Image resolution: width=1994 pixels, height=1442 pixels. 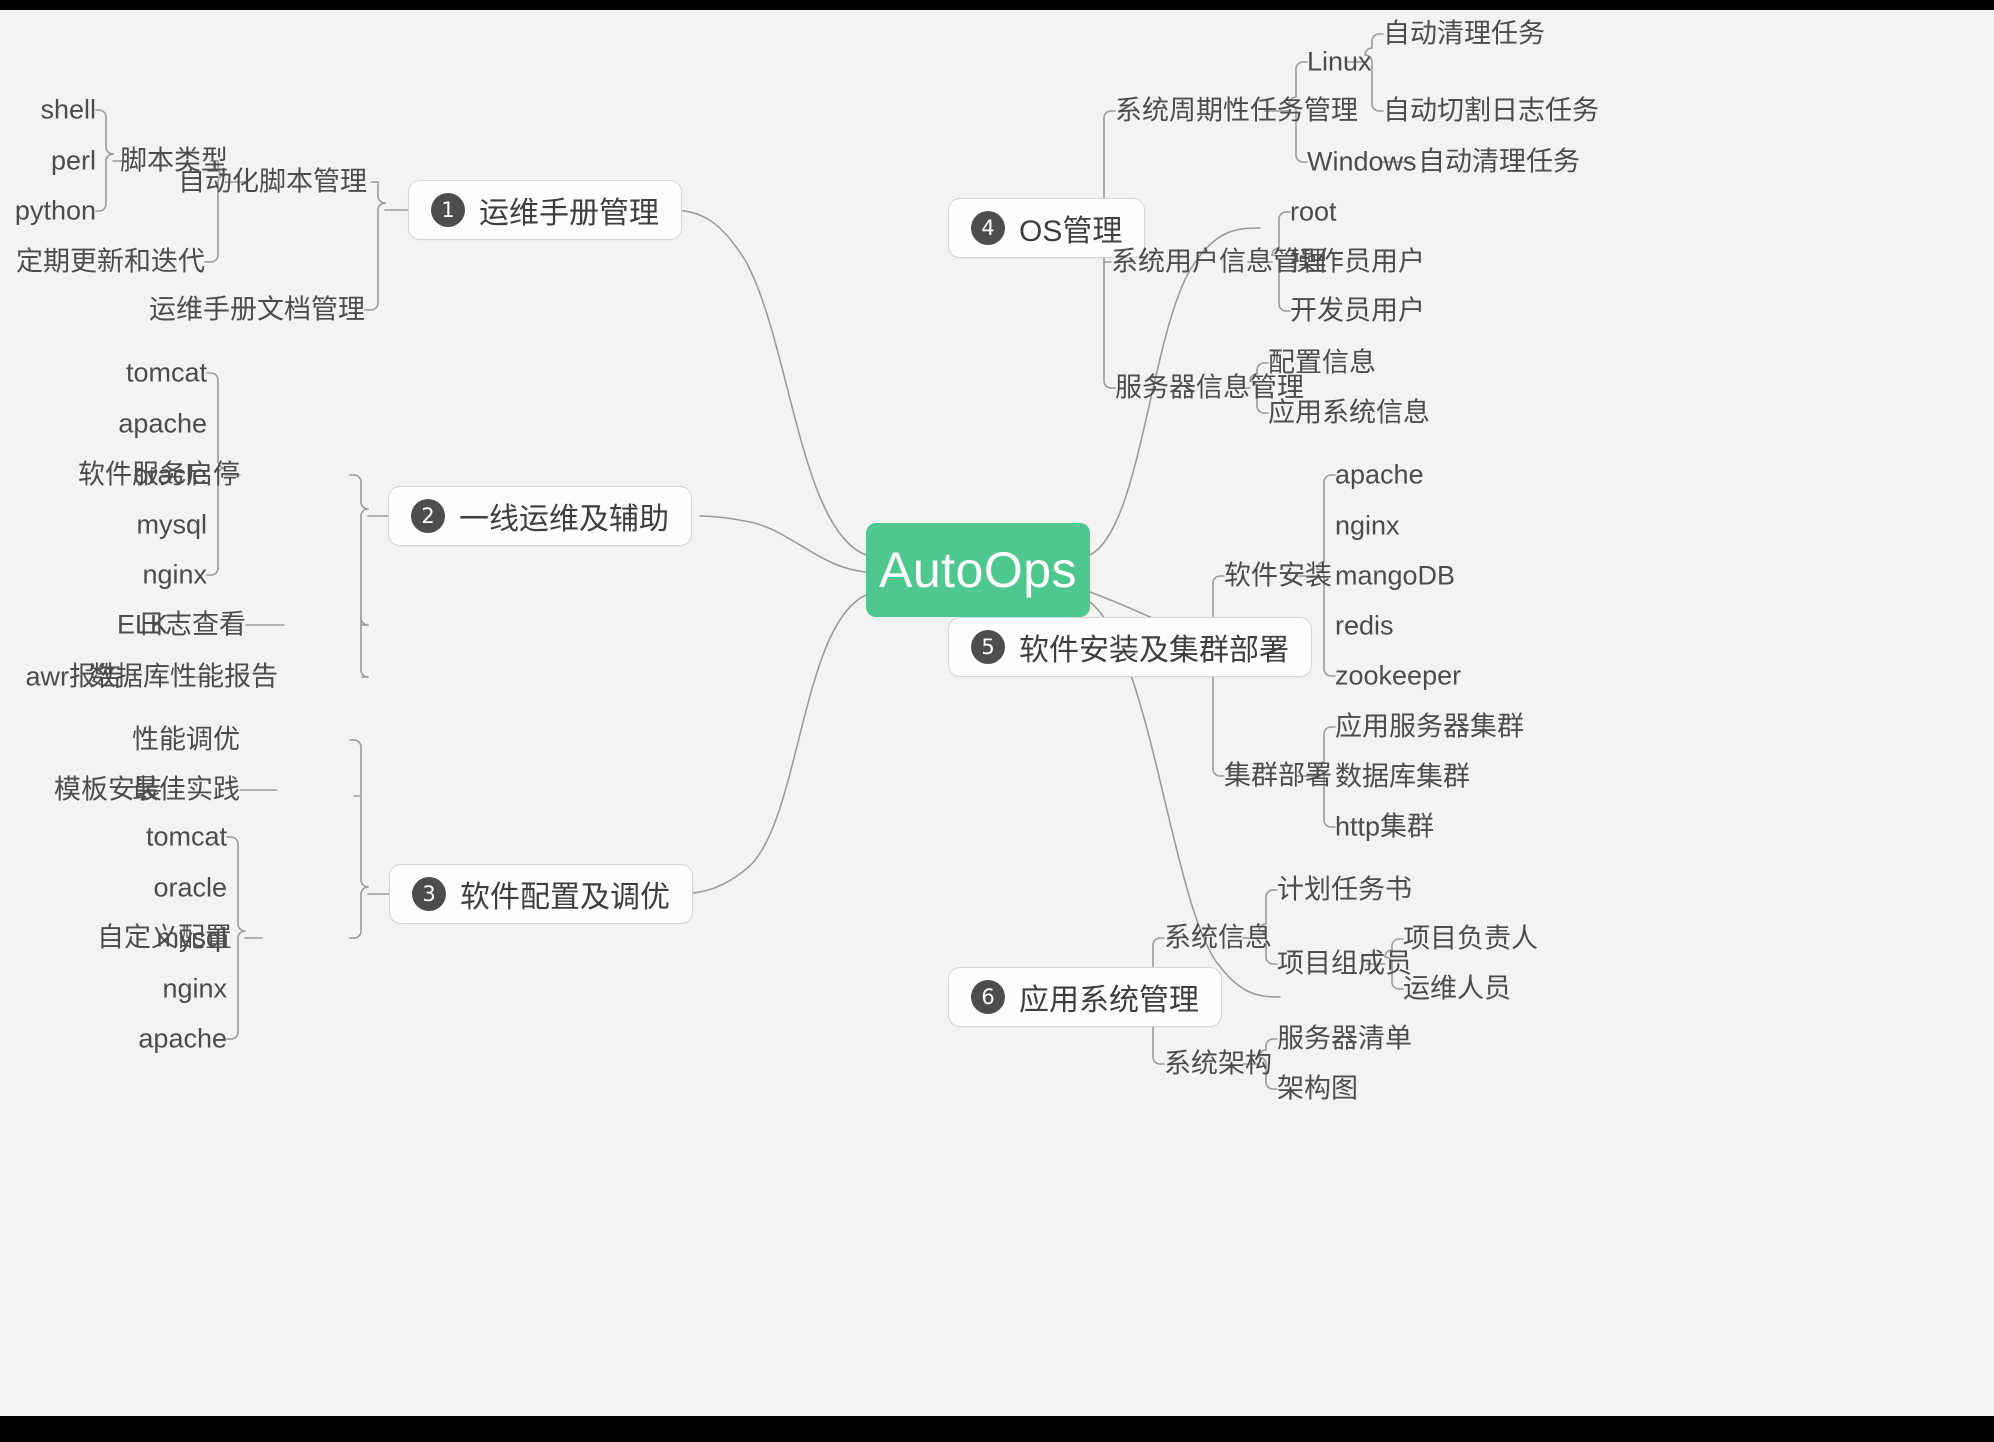 I want to click on node-python: python, so click(x=55, y=211).